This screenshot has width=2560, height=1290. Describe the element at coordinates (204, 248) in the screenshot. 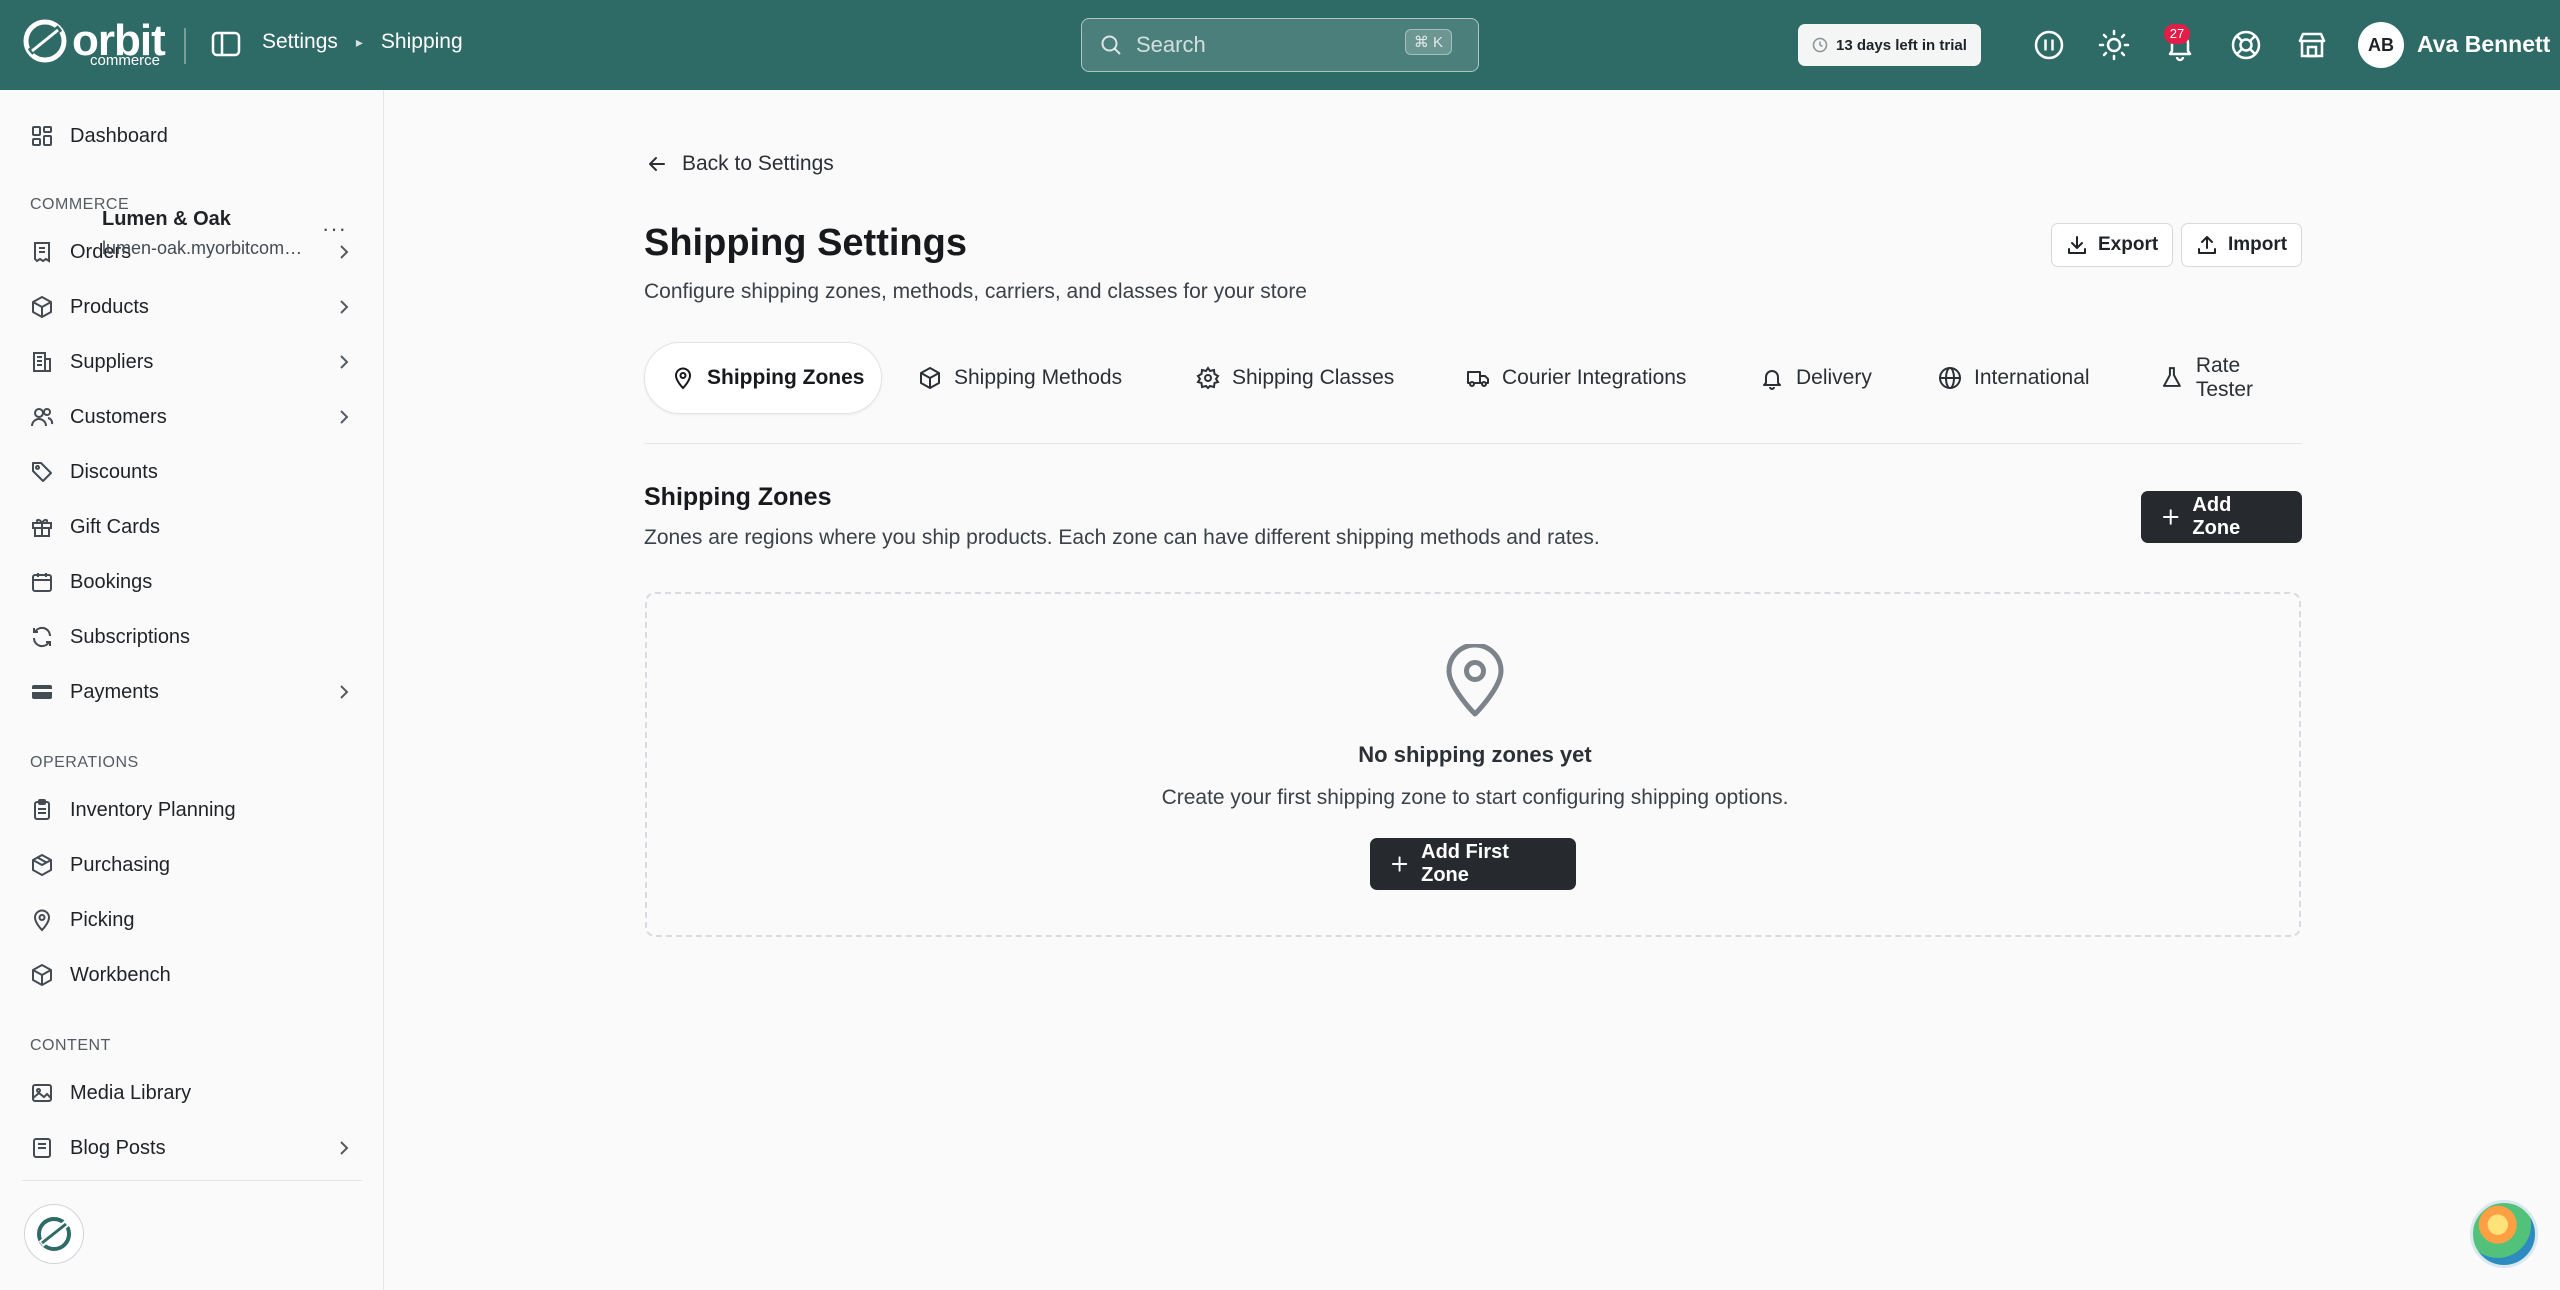

I see `store-url: lumen-oak.myorbitcommerce.com` at that location.